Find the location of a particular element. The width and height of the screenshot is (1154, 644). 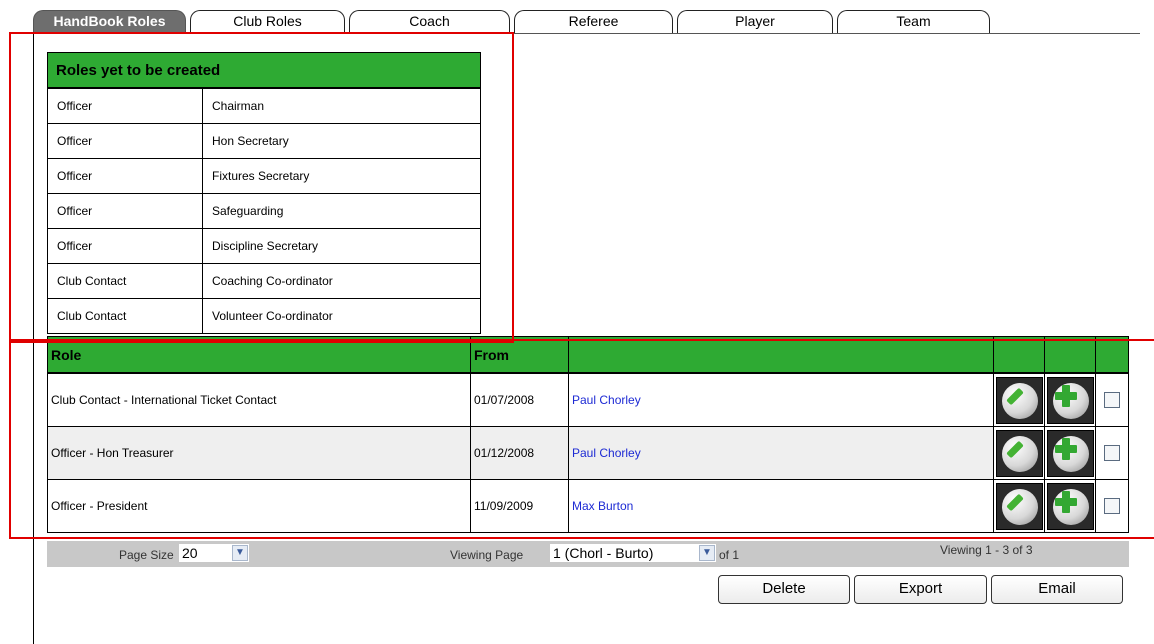

viewing-page-select: 1 (Chorl - Burto) ▼ is located at coordinates (633, 553).